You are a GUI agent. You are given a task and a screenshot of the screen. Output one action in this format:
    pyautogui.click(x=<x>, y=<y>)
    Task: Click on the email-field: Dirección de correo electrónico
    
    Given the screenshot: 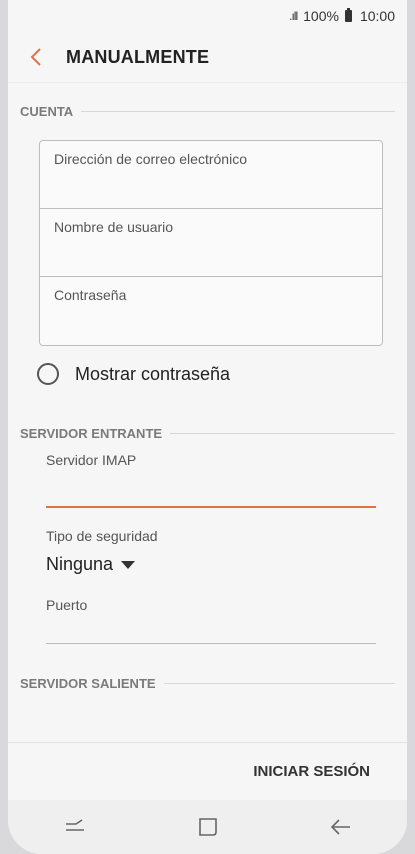 What is the action you would take?
    pyautogui.click(x=211, y=175)
    